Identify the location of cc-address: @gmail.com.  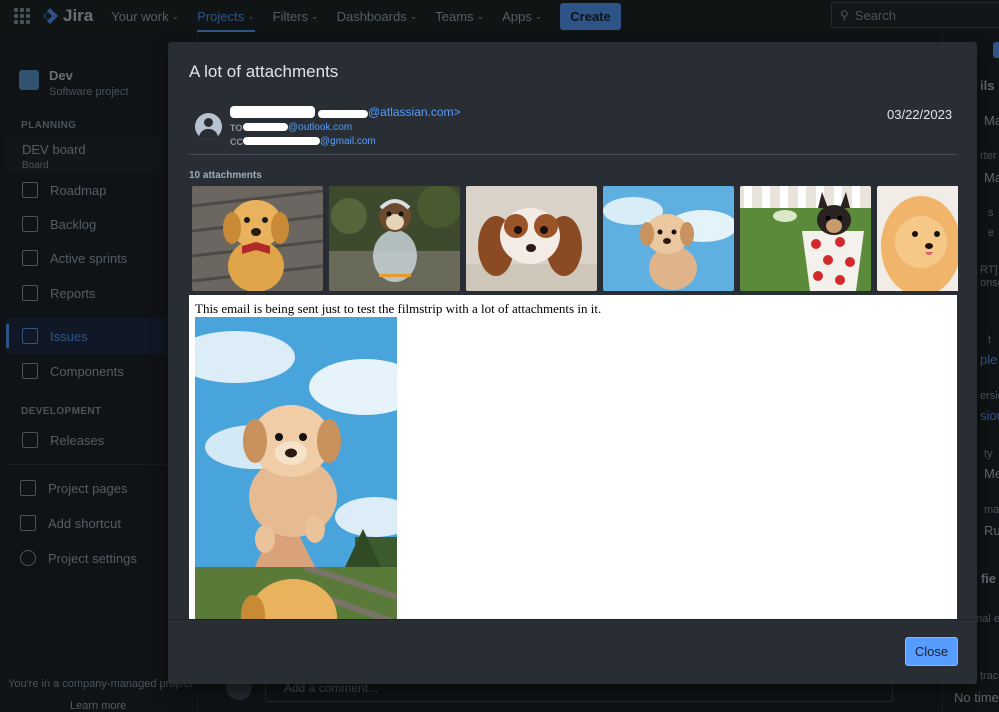
(348, 141).